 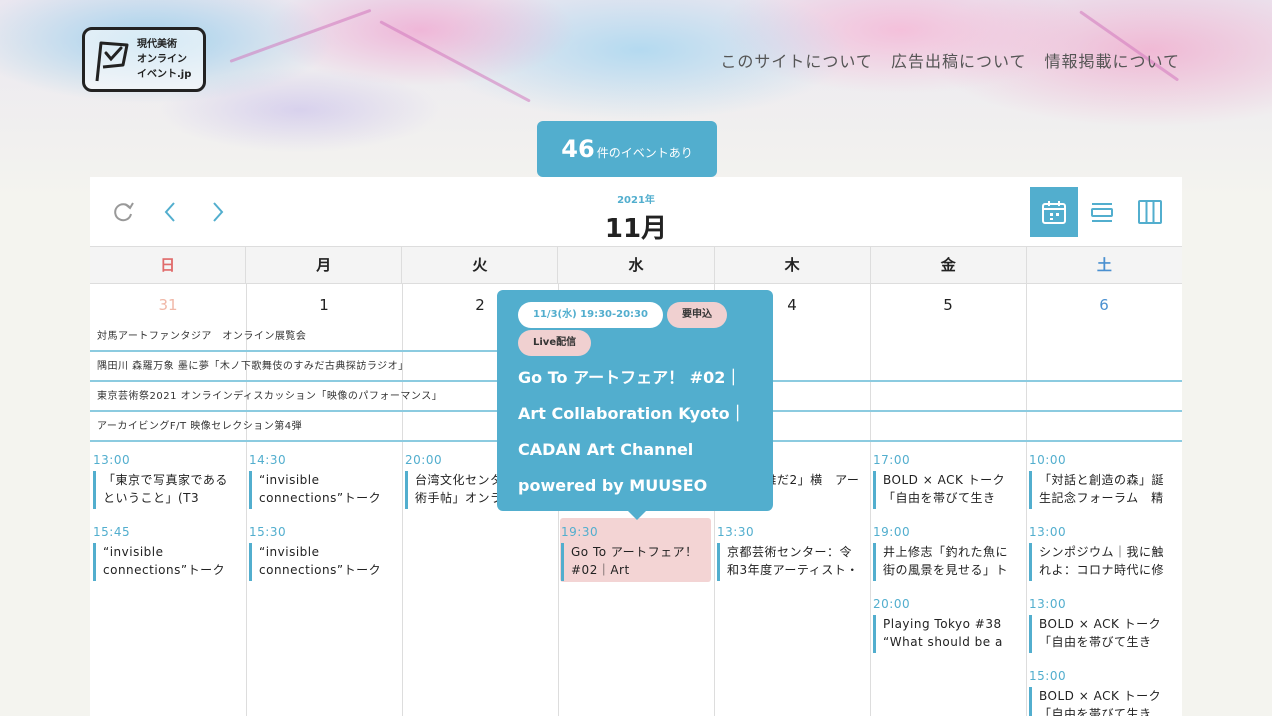 What do you see at coordinates (555, 343) in the screenshot?
I see `tag-live-stream: Live配信` at bounding box center [555, 343].